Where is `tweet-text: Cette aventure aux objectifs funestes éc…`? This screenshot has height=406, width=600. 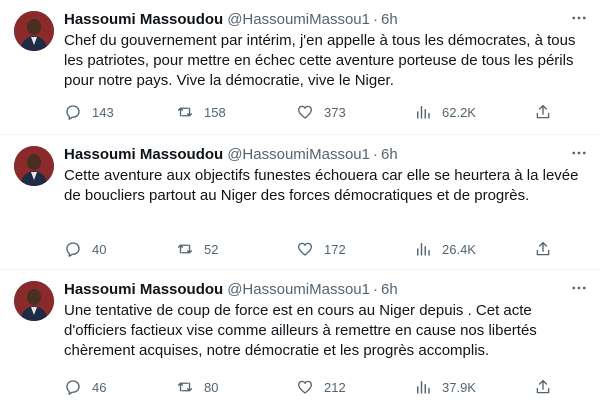 tweet-text: Cette aventure aux objectifs funestes éc… is located at coordinates (321, 185).